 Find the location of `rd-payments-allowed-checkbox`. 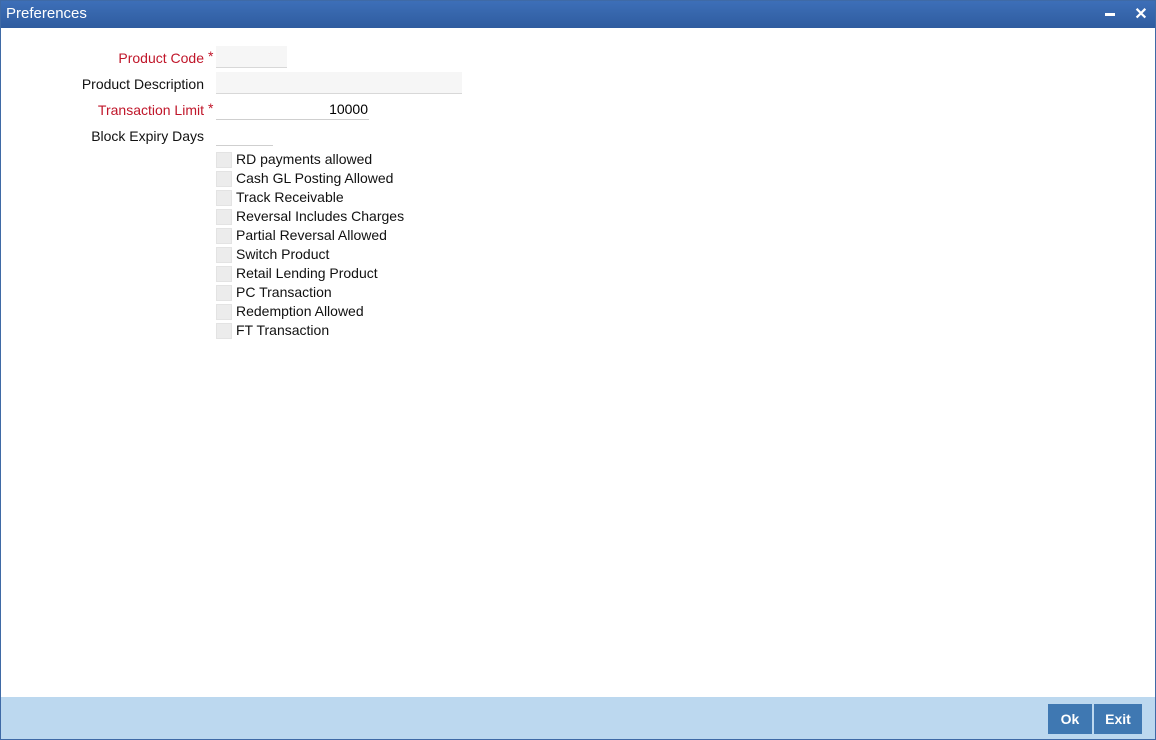

rd-payments-allowed-checkbox is located at coordinates (224, 160).